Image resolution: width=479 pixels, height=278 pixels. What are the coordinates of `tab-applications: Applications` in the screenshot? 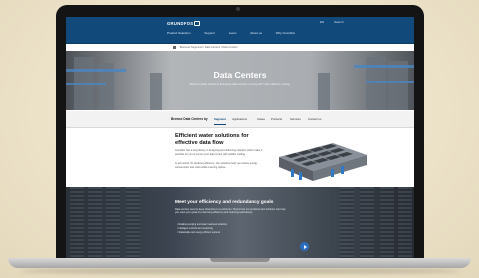 It's located at (239, 119).